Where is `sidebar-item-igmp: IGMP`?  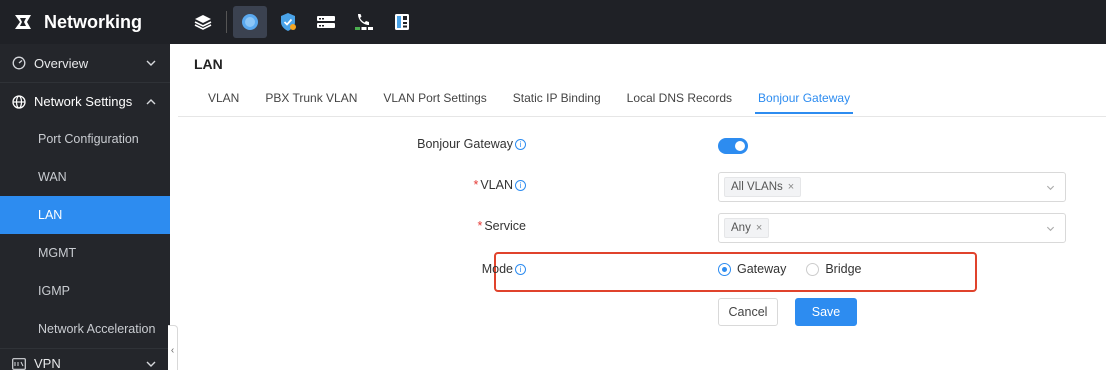 sidebar-item-igmp: IGMP is located at coordinates (85, 291).